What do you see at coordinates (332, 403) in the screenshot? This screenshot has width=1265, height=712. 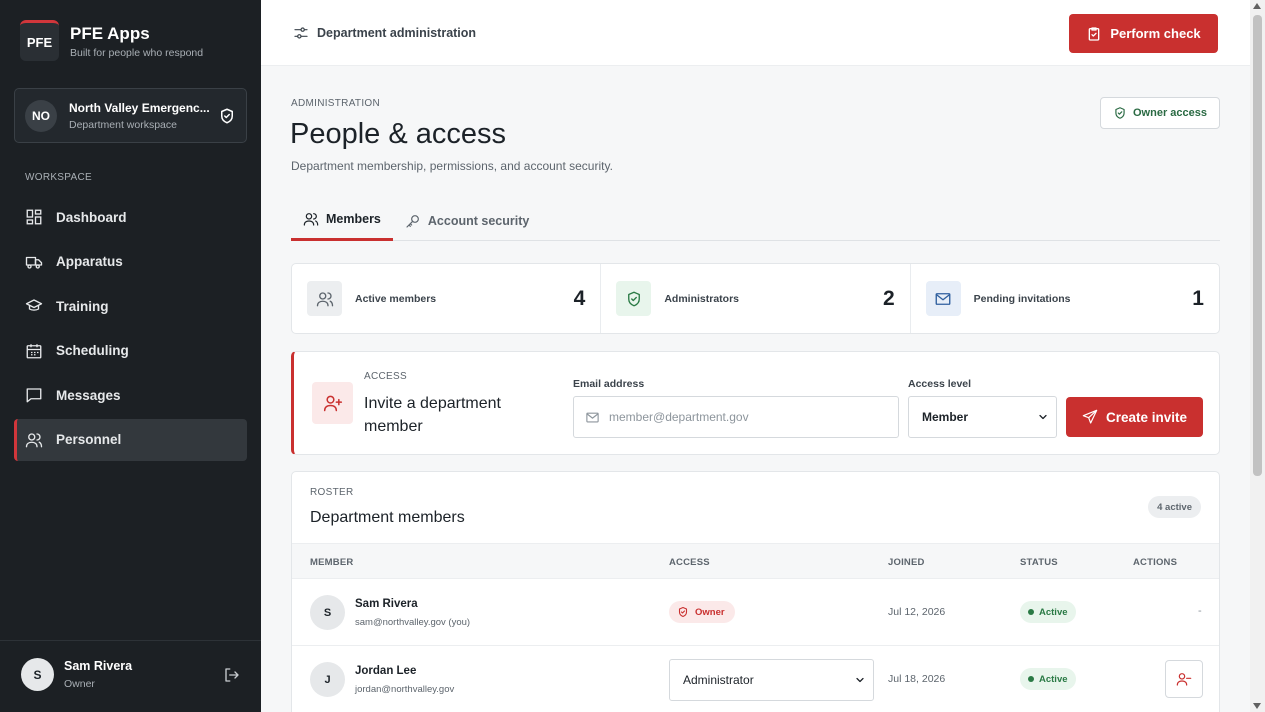 I see `user-plus-icon` at bounding box center [332, 403].